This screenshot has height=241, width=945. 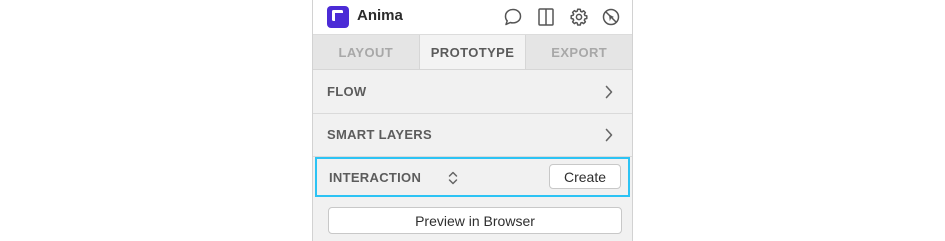 What do you see at coordinates (579, 17) in the screenshot?
I see `gear-icon` at bounding box center [579, 17].